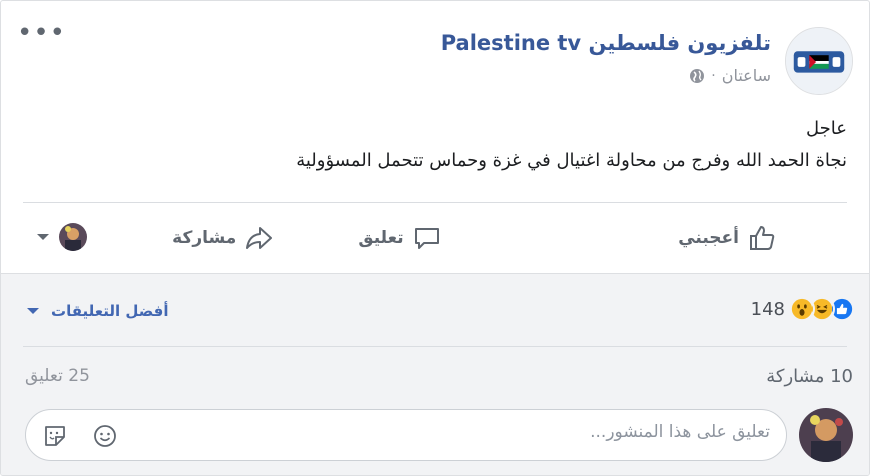 The height and width of the screenshot is (476, 870). I want to click on globe-icon, so click(697, 76).